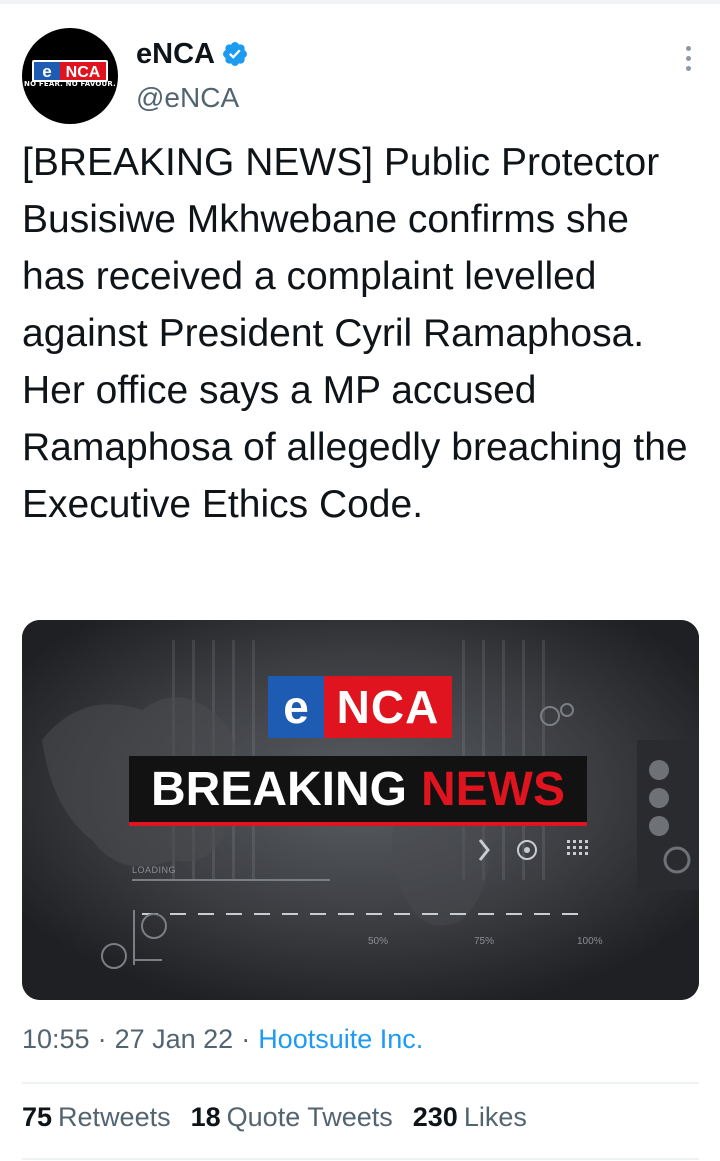 The width and height of the screenshot is (720, 1161). I want to click on enca-logo-icon: e NCA, so click(70, 71).